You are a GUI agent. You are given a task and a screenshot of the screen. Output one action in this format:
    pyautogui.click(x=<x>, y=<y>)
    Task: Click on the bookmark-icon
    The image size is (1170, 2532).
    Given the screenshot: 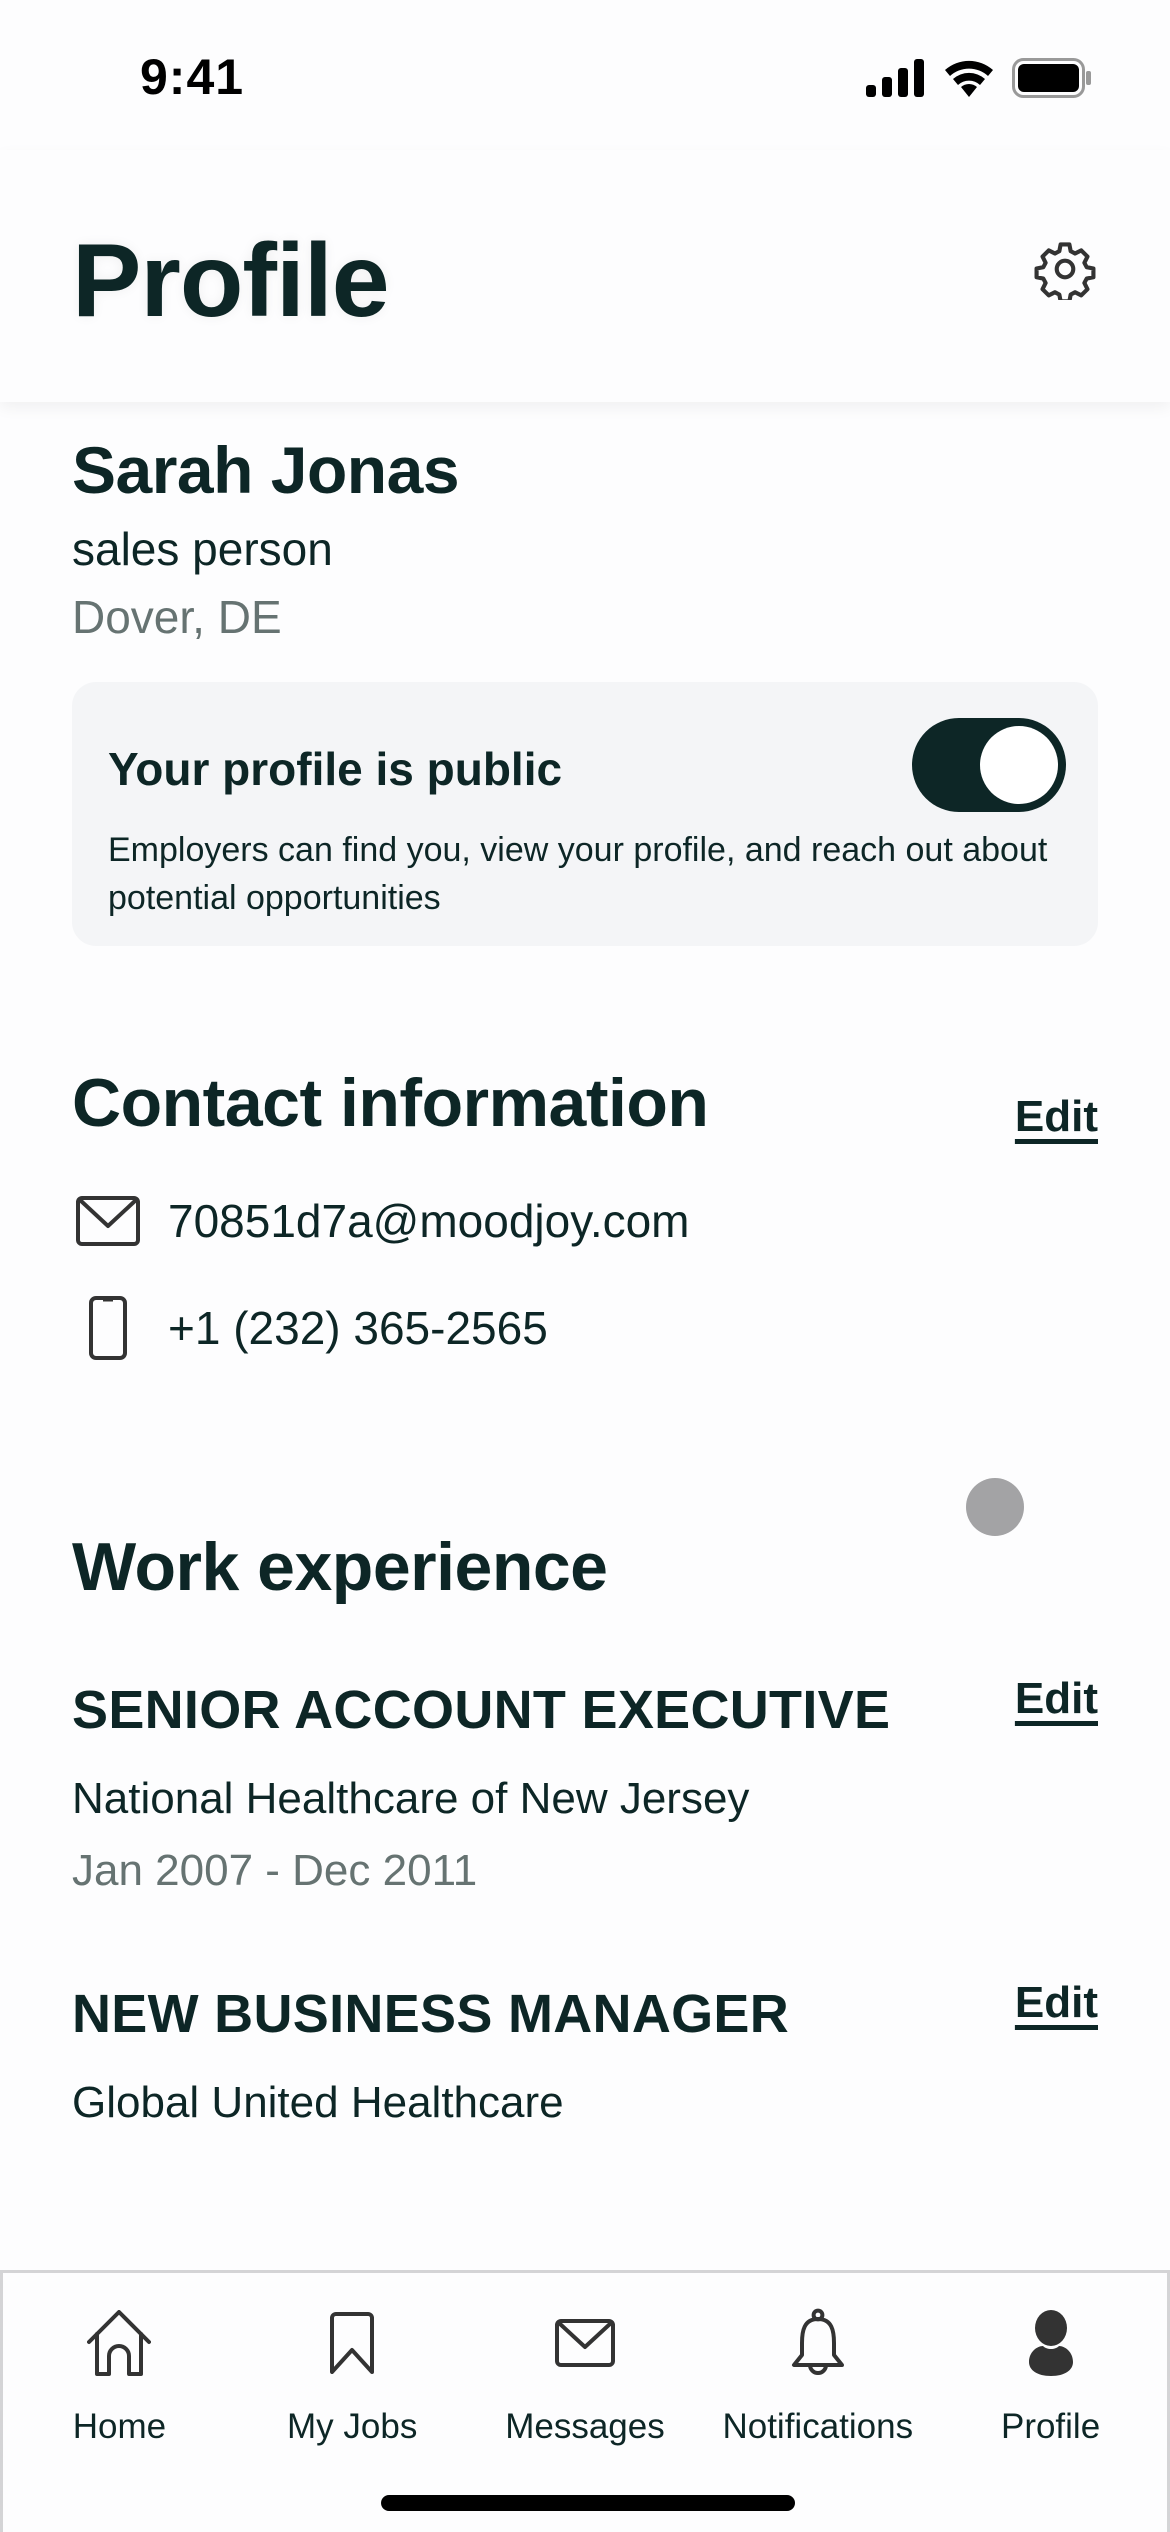 What is the action you would take?
    pyautogui.click(x=352, y=2343)
    